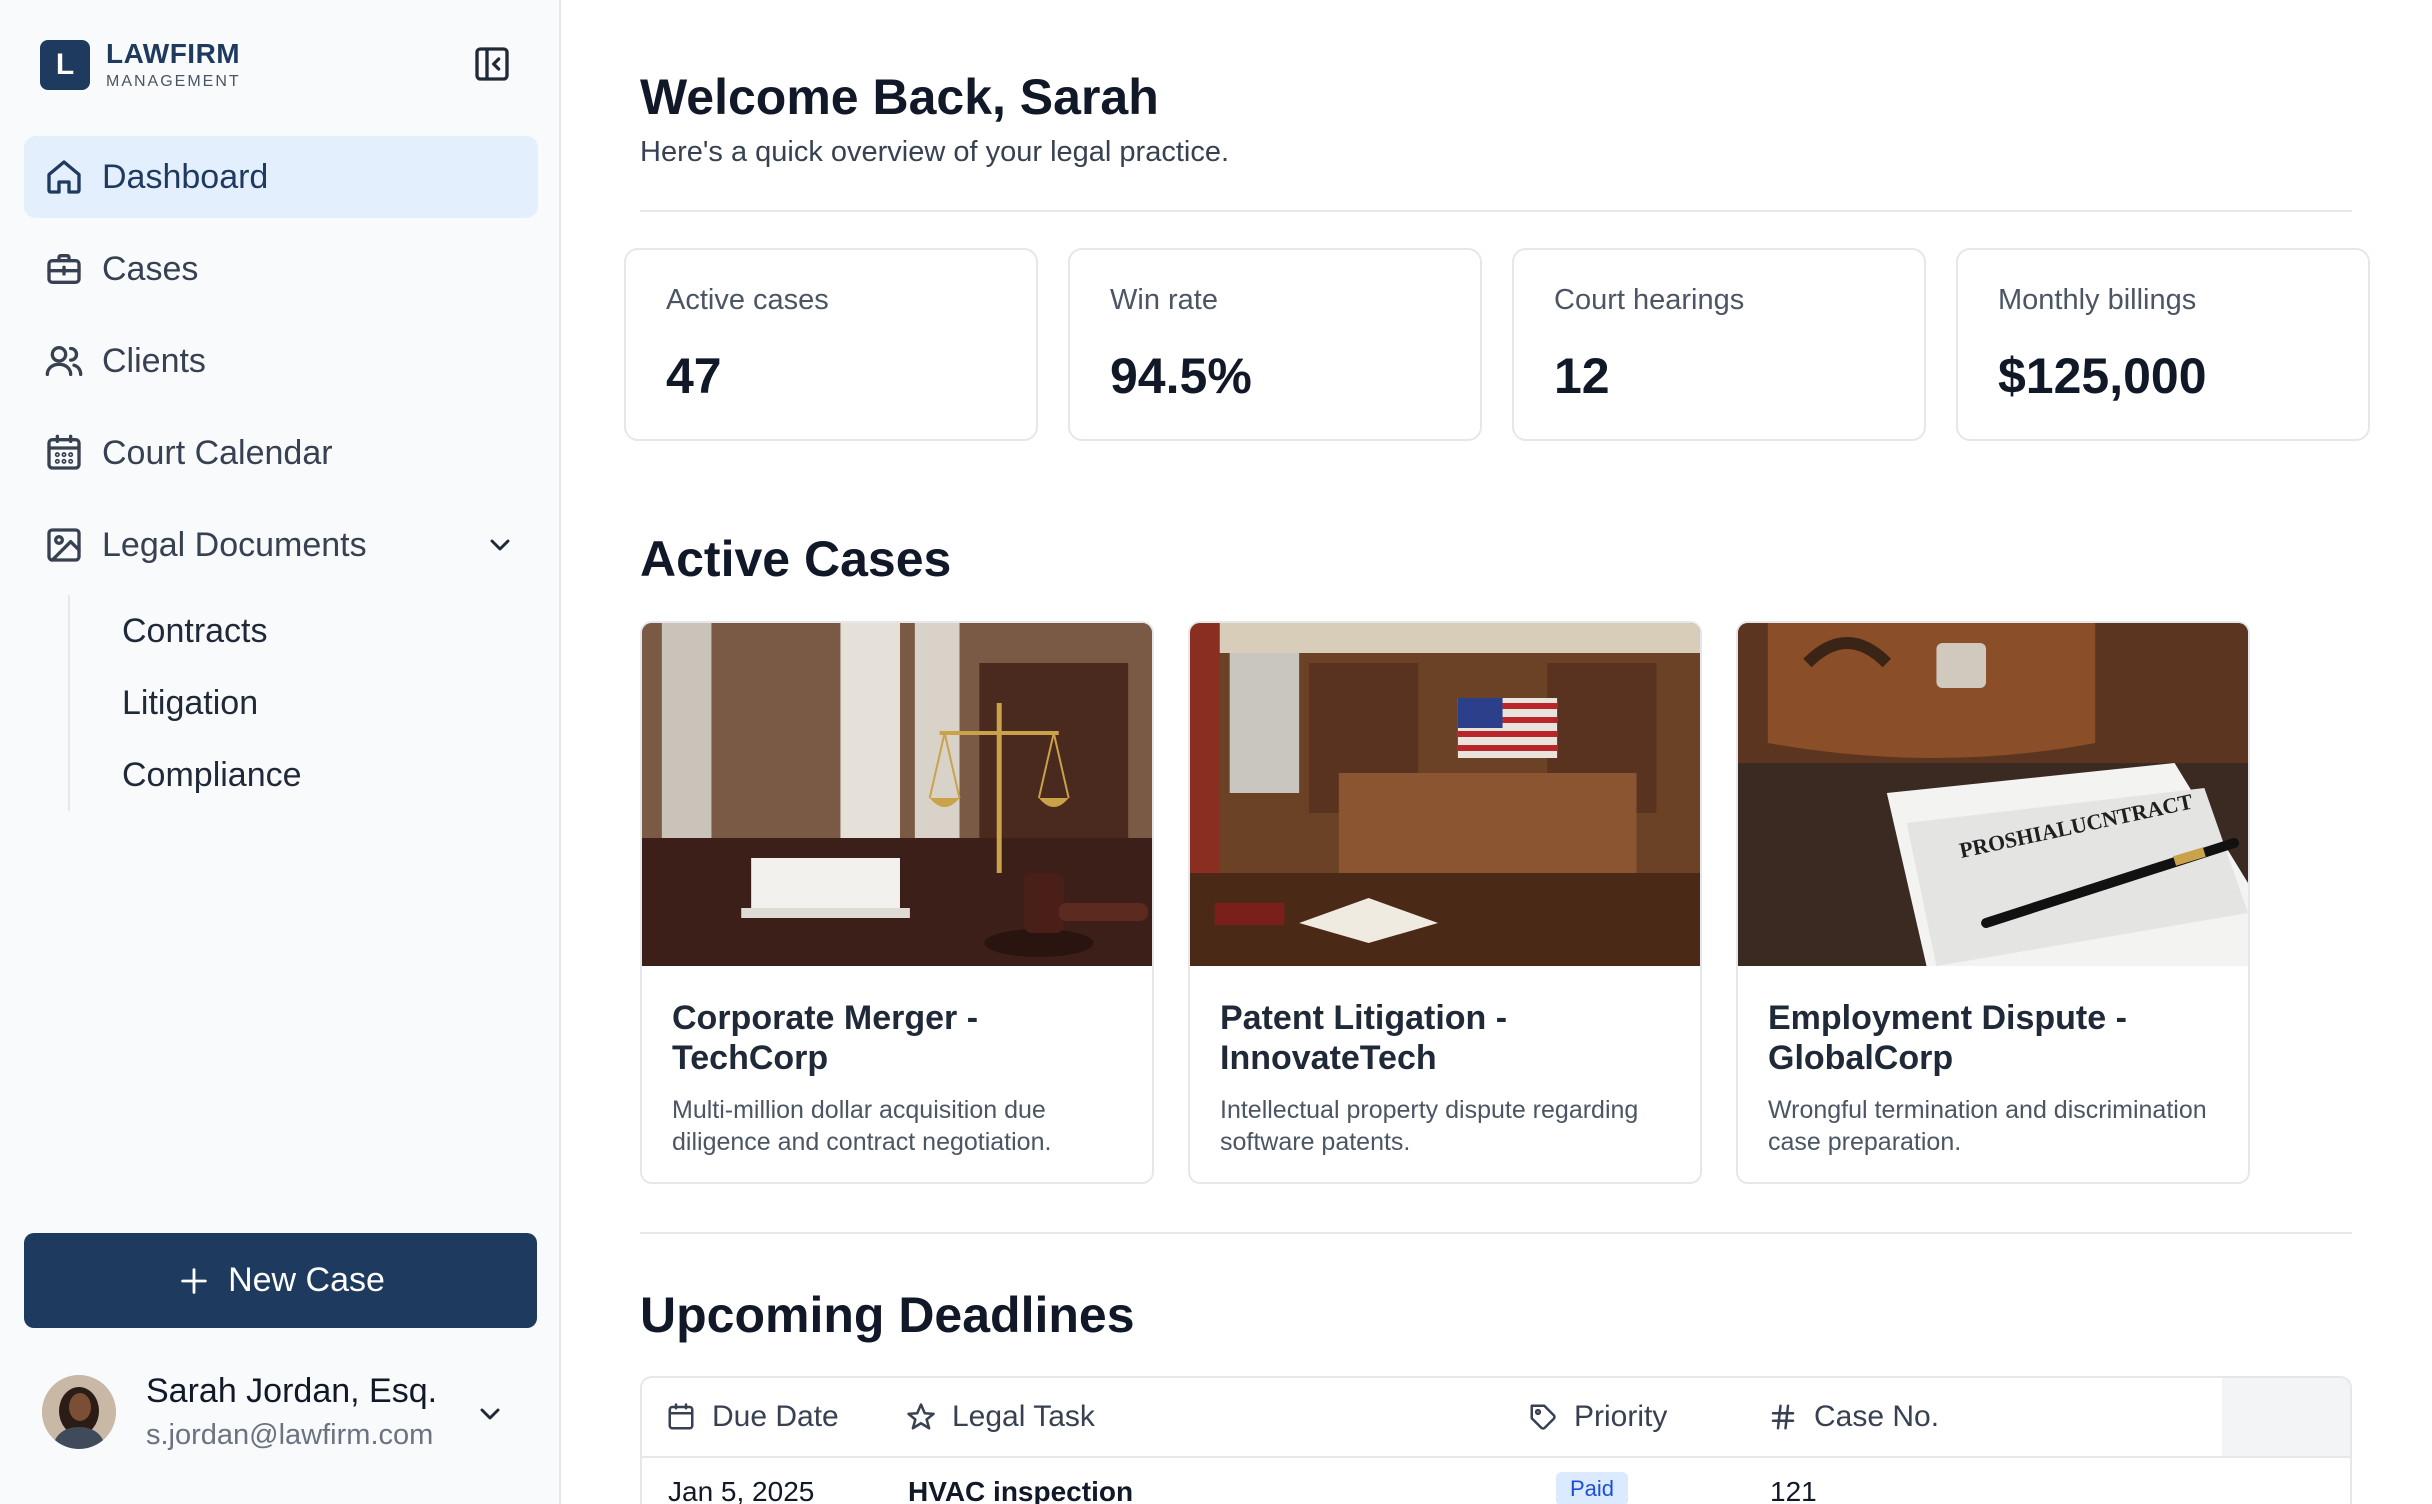 The height and width of the screenshot is (1504, 2432). What do you see at coordinates (2286, 1417) in the screenshot?
I see `table-header-actions-cell` at bounding box center [2286, 1417].